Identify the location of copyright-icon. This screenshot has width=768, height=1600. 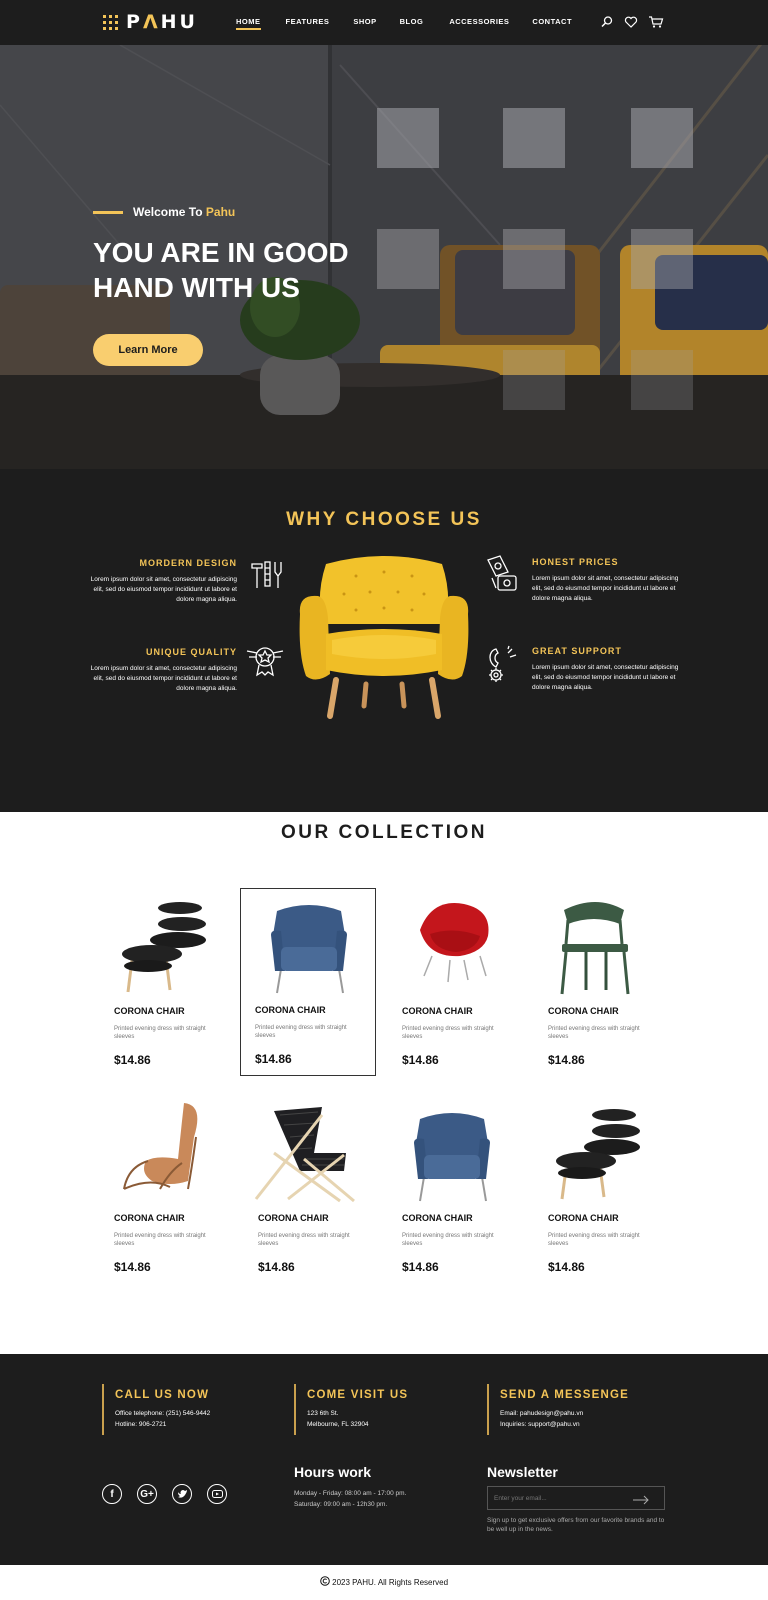
(326, 1581).